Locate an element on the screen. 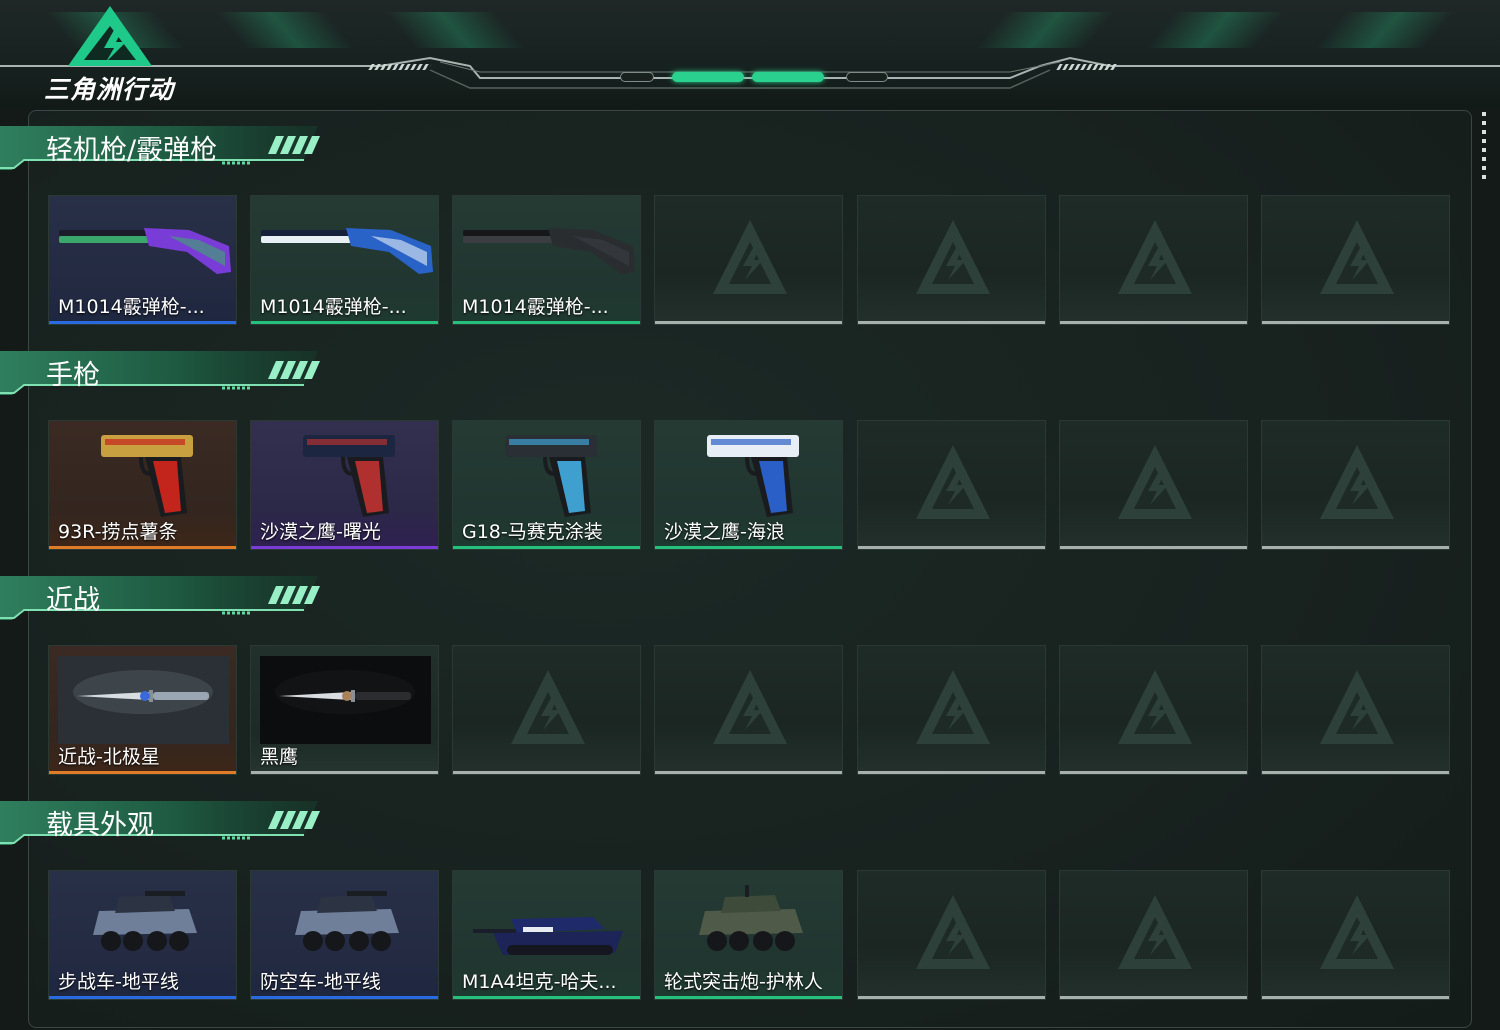  item-card: 黑鹰 is located at coordinates (344, 710).